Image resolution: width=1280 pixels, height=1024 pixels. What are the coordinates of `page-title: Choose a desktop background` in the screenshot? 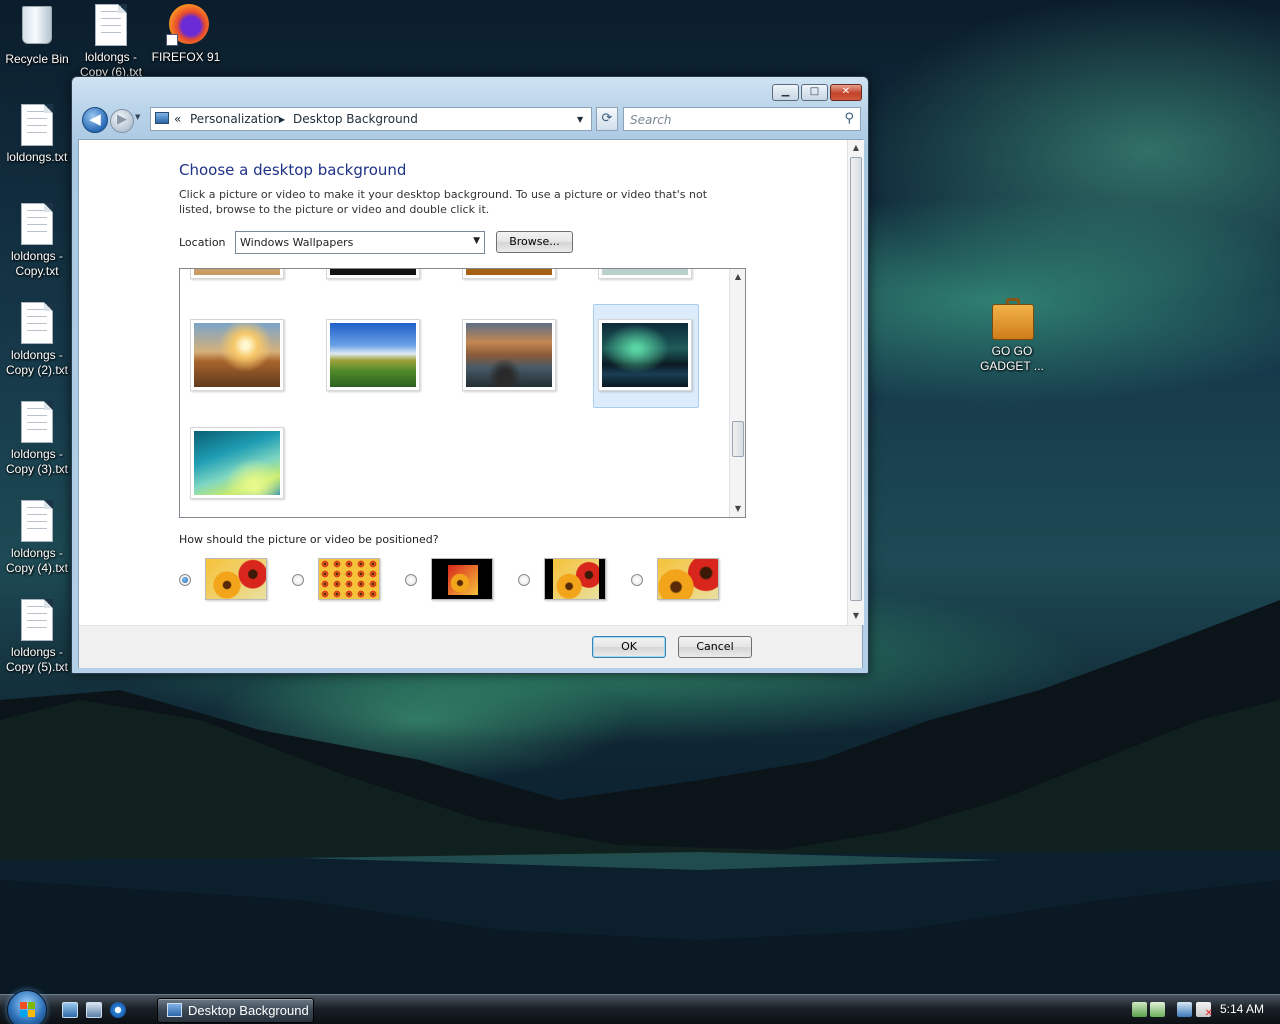 It's located at (293, 170).